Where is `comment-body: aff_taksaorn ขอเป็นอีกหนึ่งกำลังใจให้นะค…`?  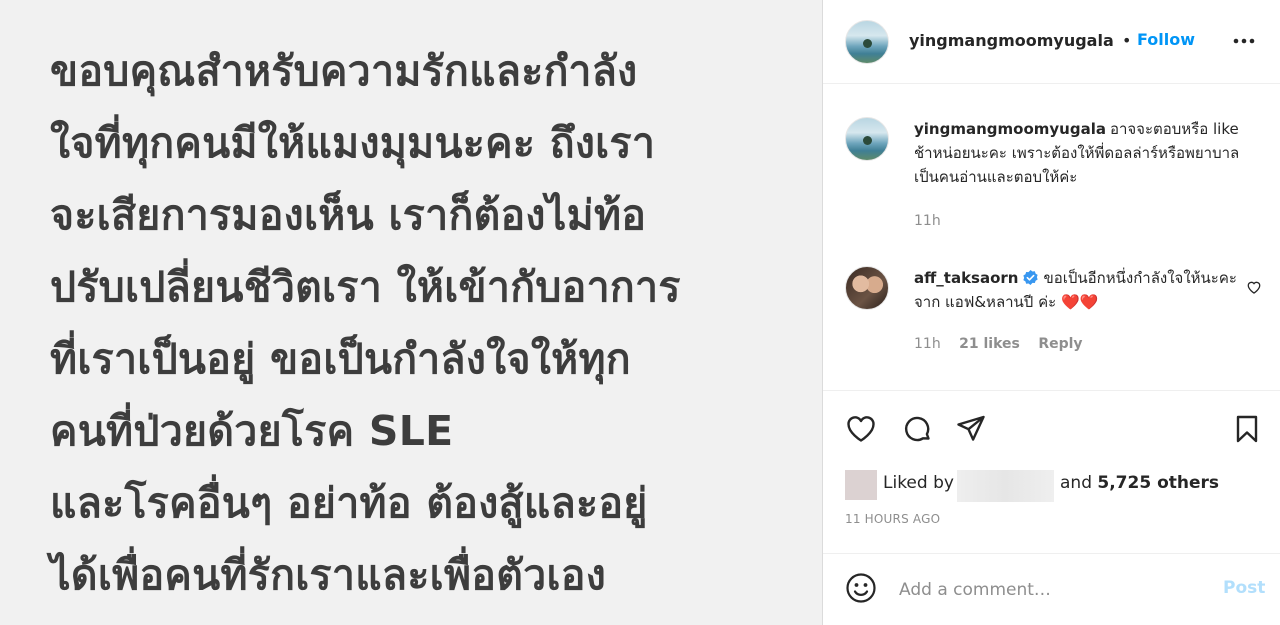
comment-body: aff_taksaorn ขอเป็นอีกหนึ่งกำลังใจให้นะค… is located at coordinates (1084, 290).